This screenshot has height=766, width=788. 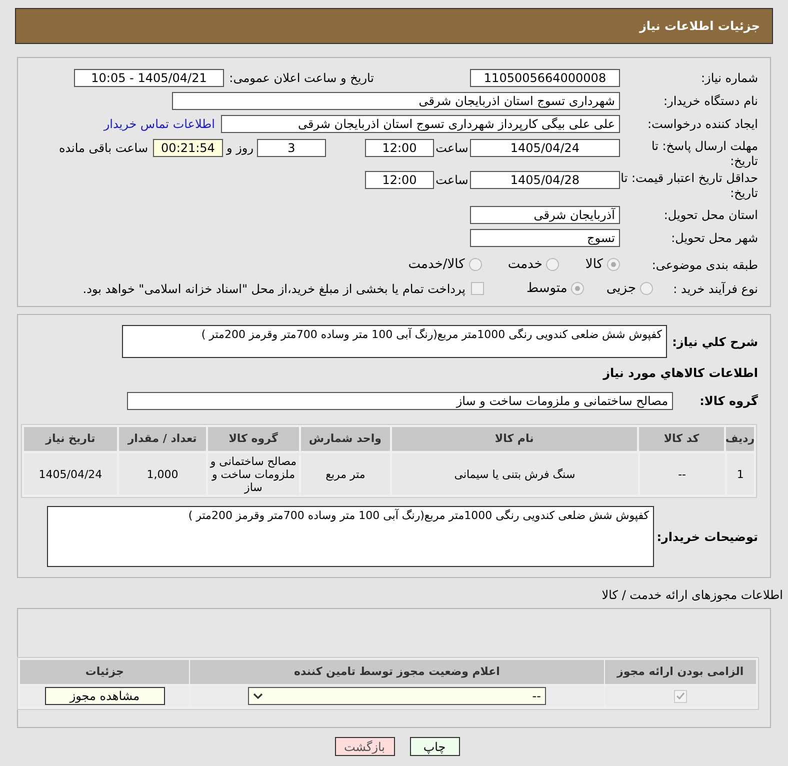 I want to click on field-label: تاریخ و ساعت اعلان عمومی:, so click(x=301, y=78).